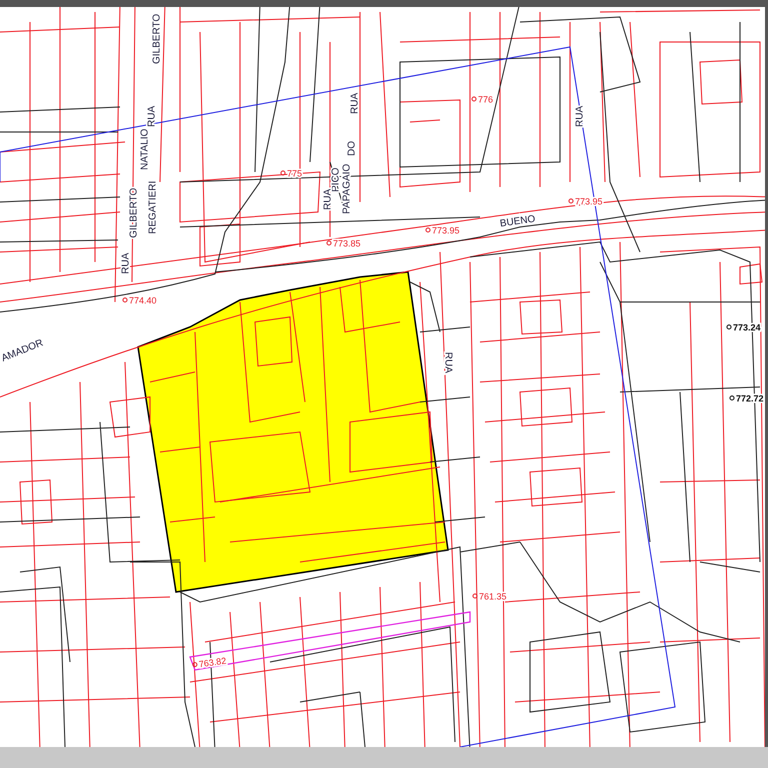  What do you see at coordinates (153, 207) in the screenshot?
I see `street-label: REGATIERI` at bounding box center [153, 207].